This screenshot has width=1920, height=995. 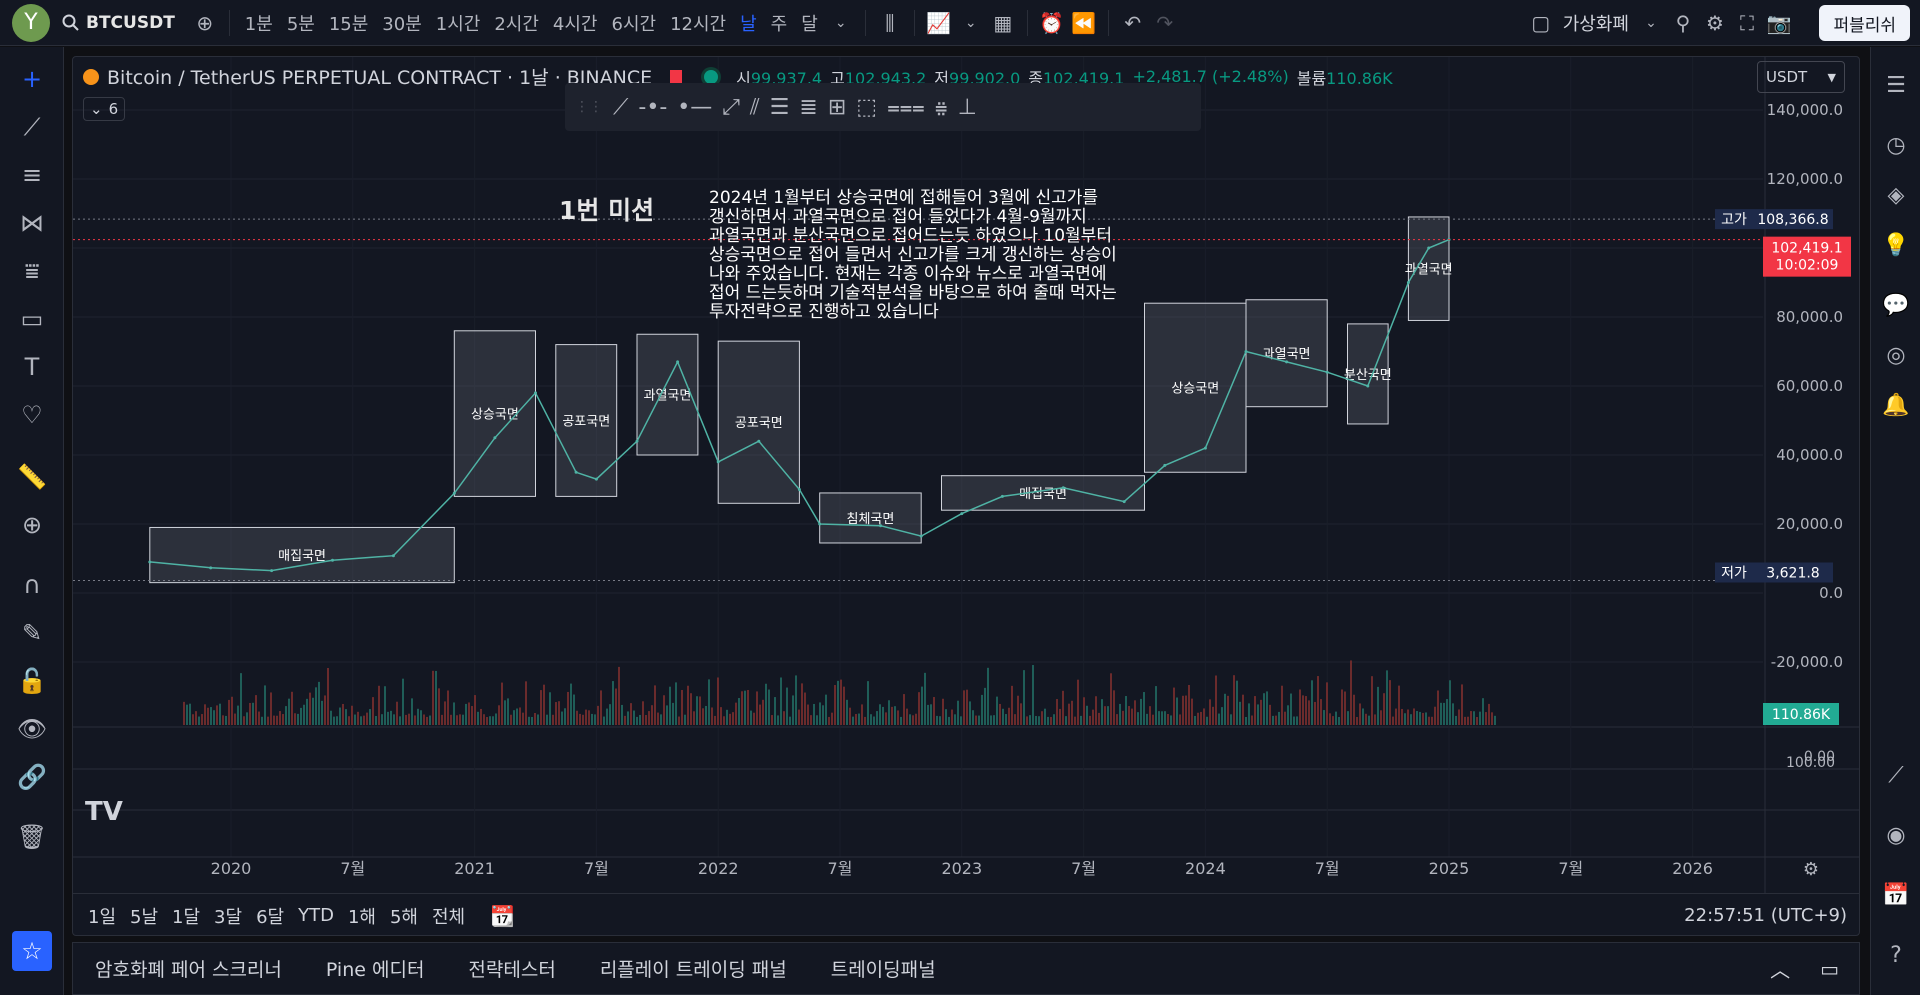 I want to click on heart-icon: ♡, so click(x=32, y=415).